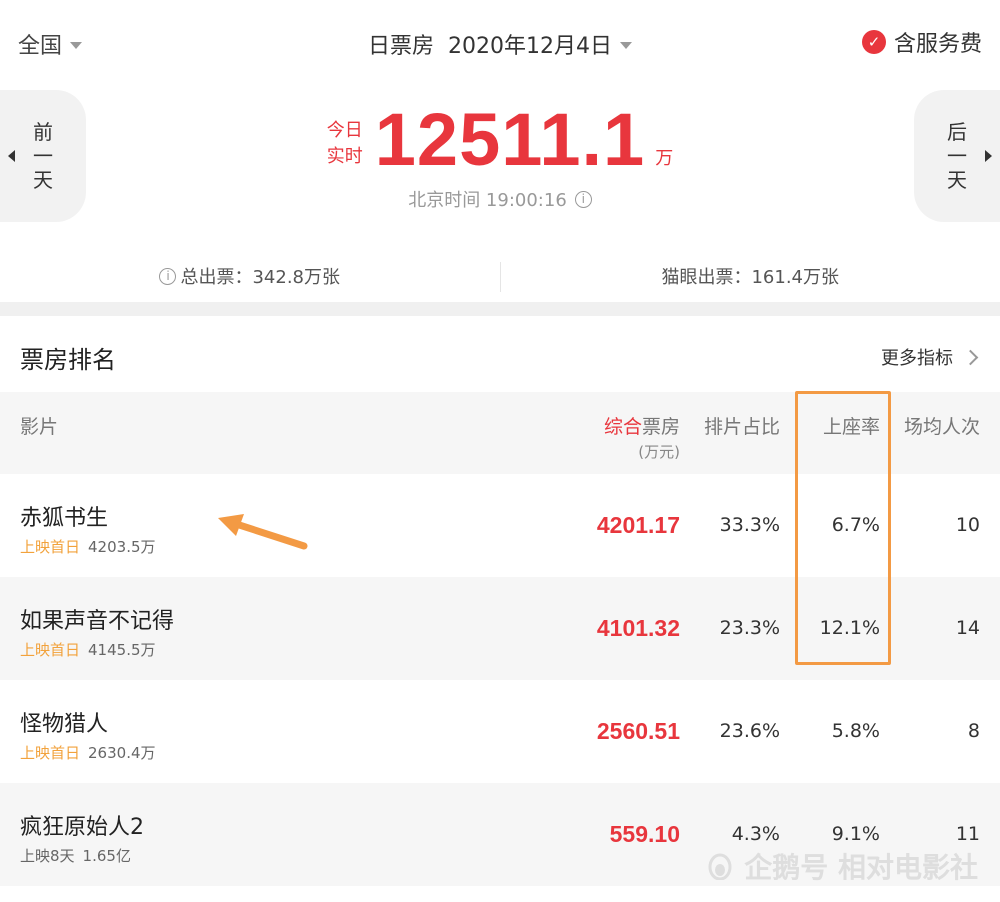 The width and height of the screenshot is (1000, 902). What do you see at coordinates (967, 525) in the screenshot?
I see `avg-attendance-value: 10` at bounding box center [967, 525].